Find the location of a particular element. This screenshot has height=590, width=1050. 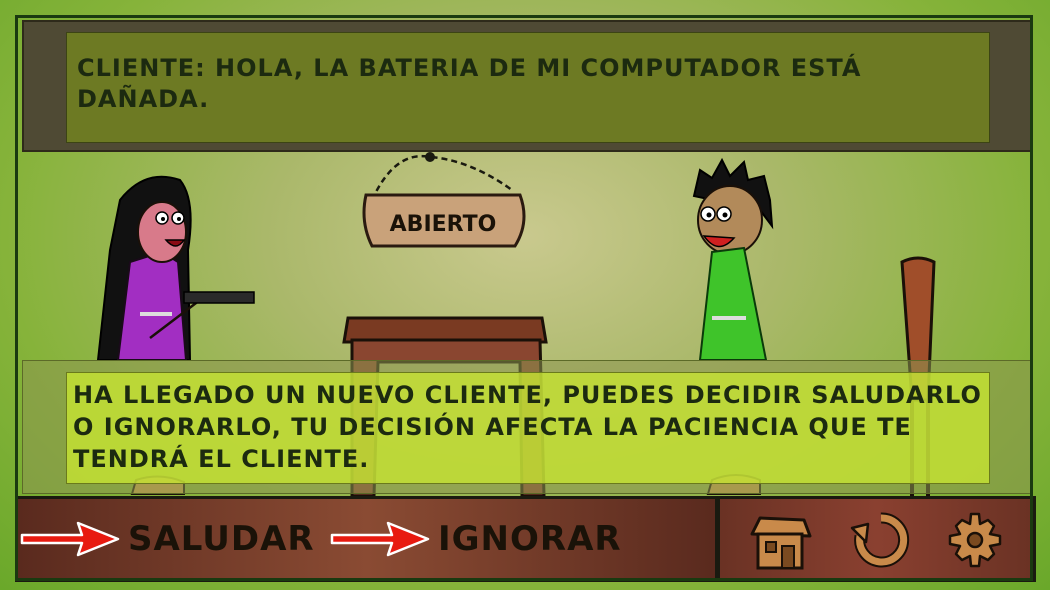

greet-button: SALUDAR is located at coordinates (167, 539).